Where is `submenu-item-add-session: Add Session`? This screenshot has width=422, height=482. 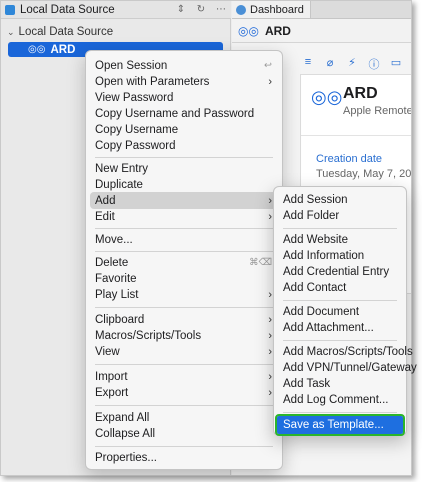 submenu-item-add-session: Add Session is located at coordinates (341, 199).